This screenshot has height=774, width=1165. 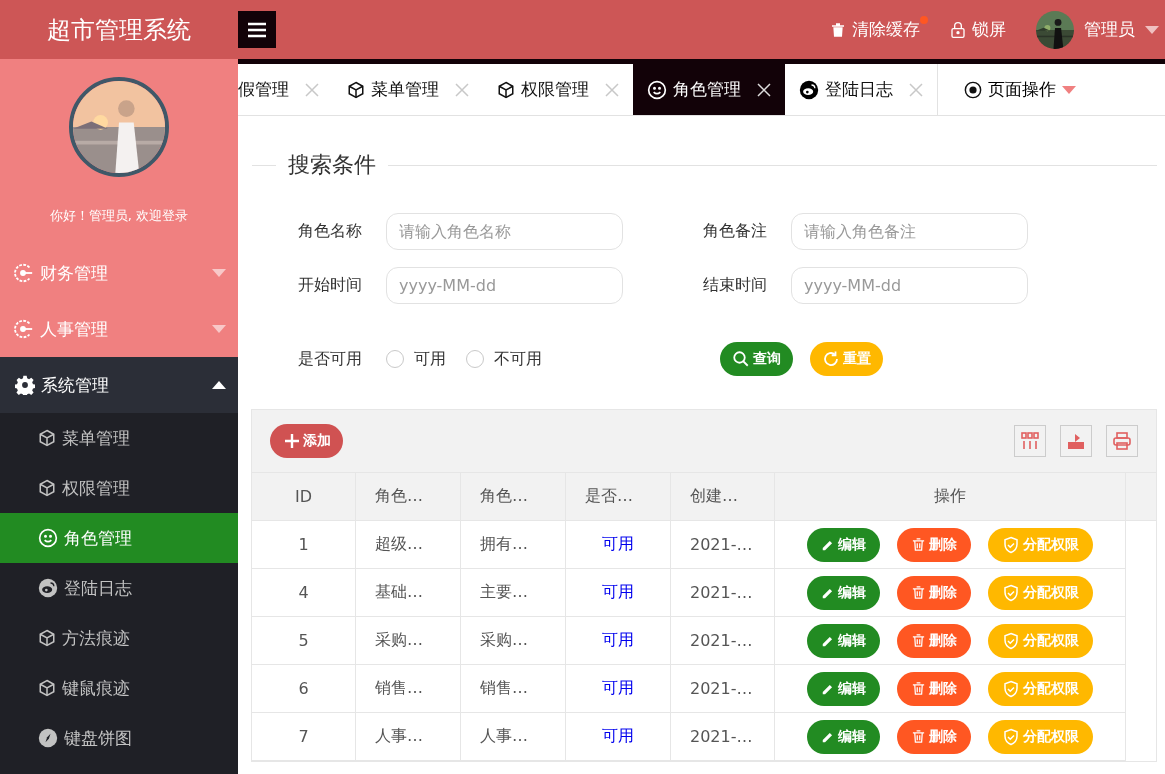 What do you see at coordinates (709, 89) in the screenshot?
I see `tab: 角色管理` at bounding box center [709, 89].